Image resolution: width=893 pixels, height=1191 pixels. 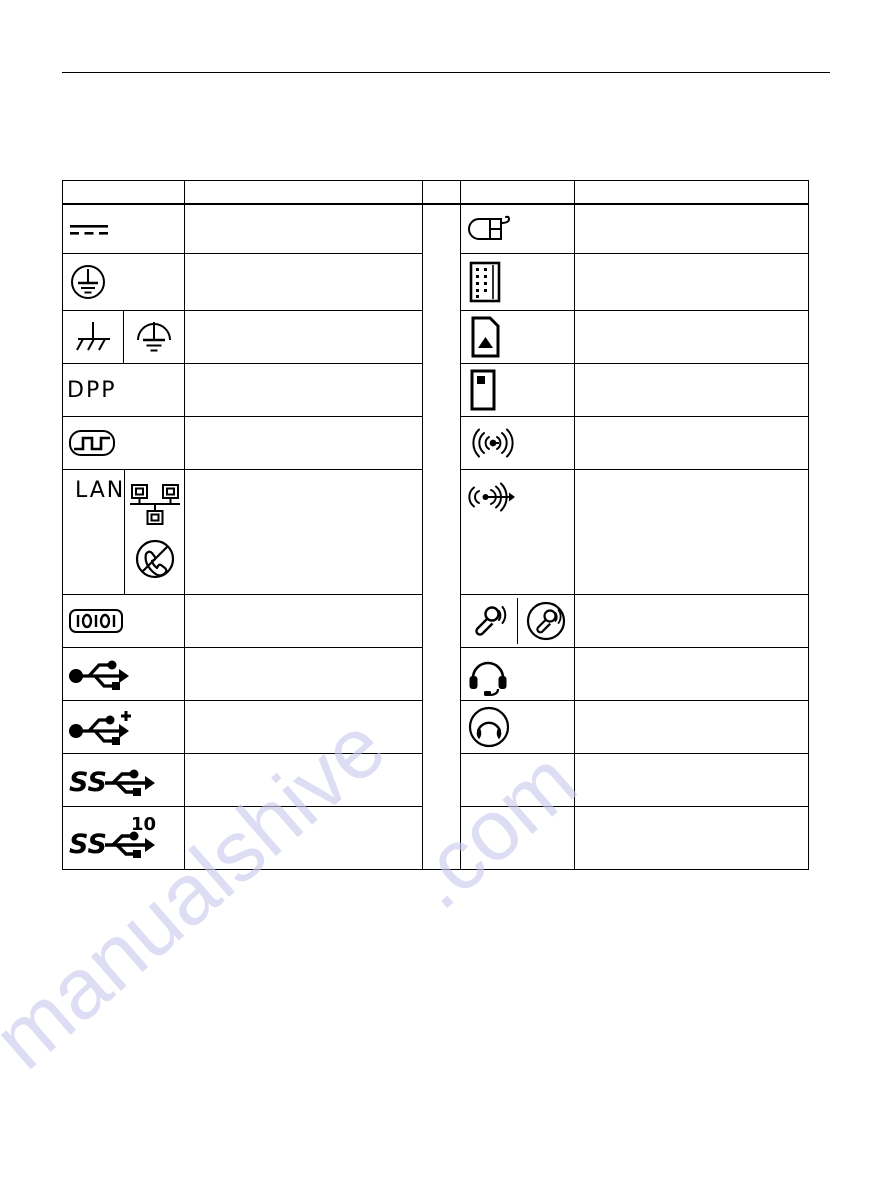 I want to click on desc-ground, so click(x=303, y=337).